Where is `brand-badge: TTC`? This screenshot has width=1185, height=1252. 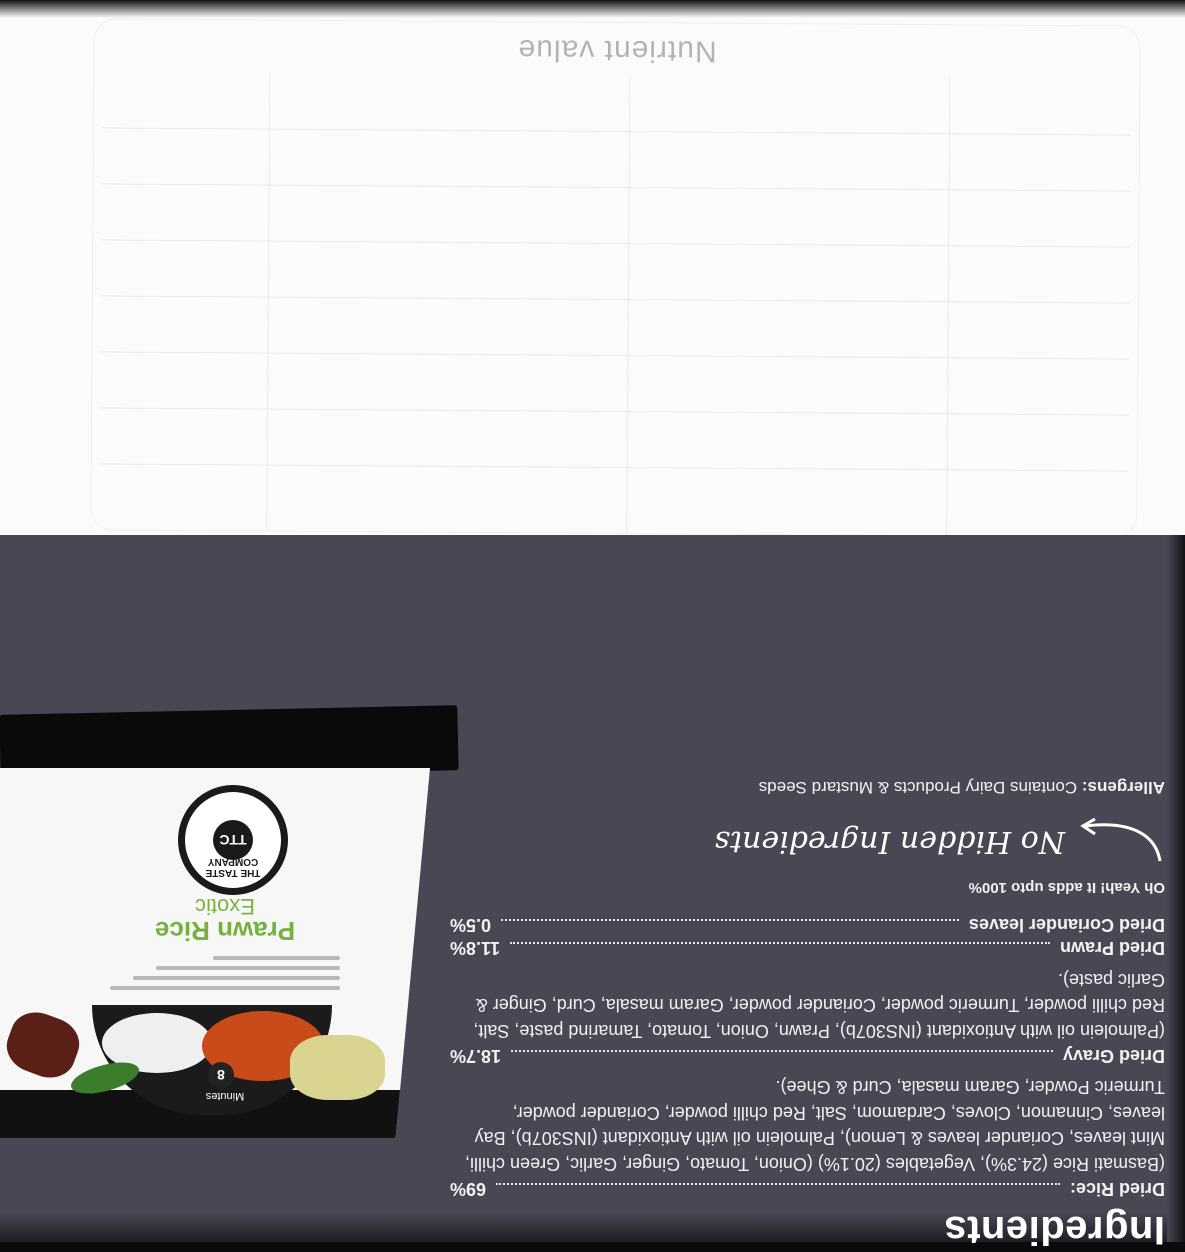
brand-badge: TTC is located at coordinates (233, 840).